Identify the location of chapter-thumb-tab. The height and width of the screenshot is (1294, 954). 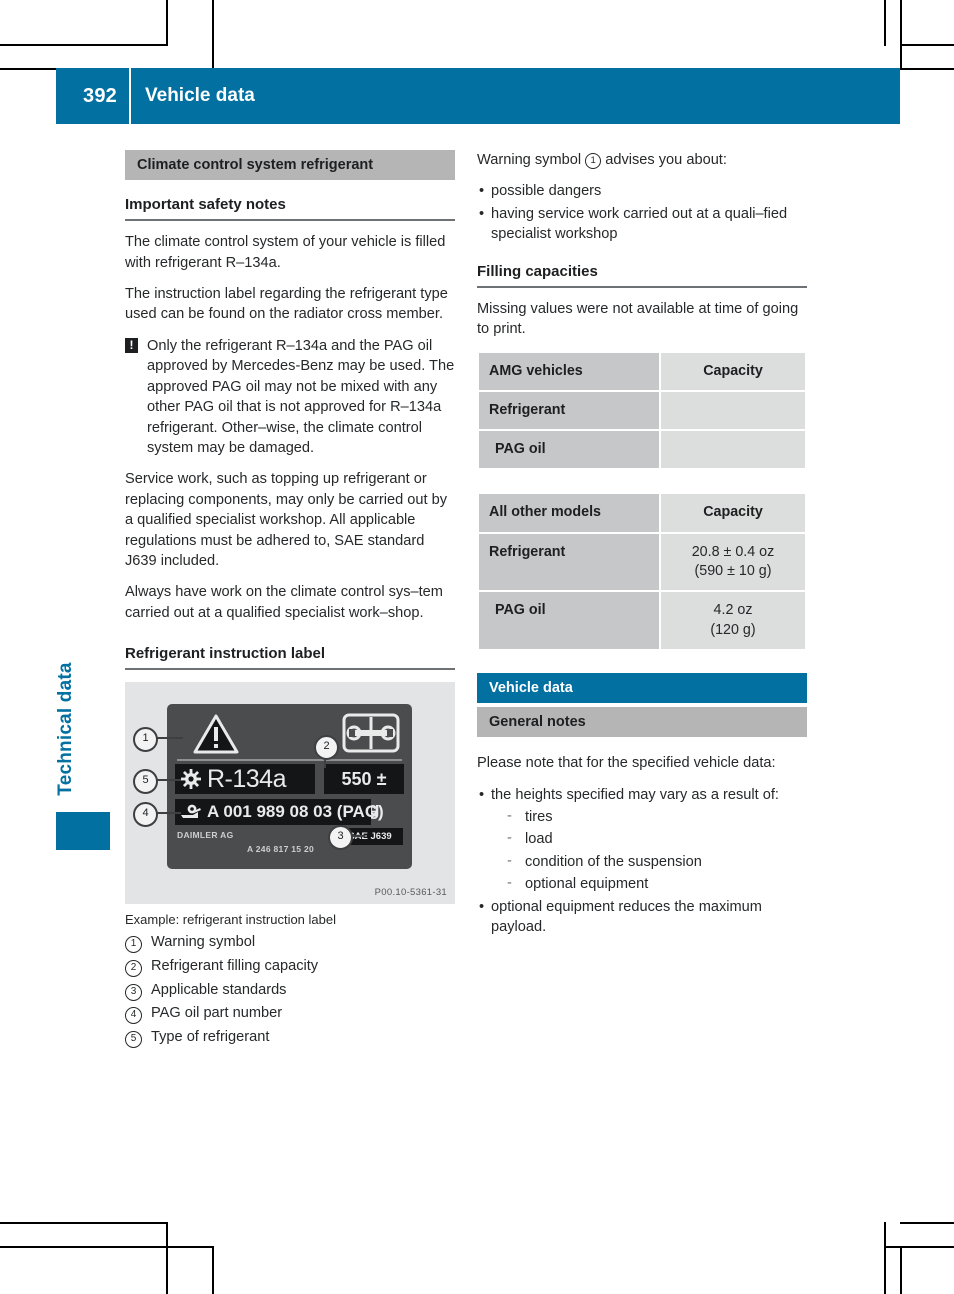
(83, 831).